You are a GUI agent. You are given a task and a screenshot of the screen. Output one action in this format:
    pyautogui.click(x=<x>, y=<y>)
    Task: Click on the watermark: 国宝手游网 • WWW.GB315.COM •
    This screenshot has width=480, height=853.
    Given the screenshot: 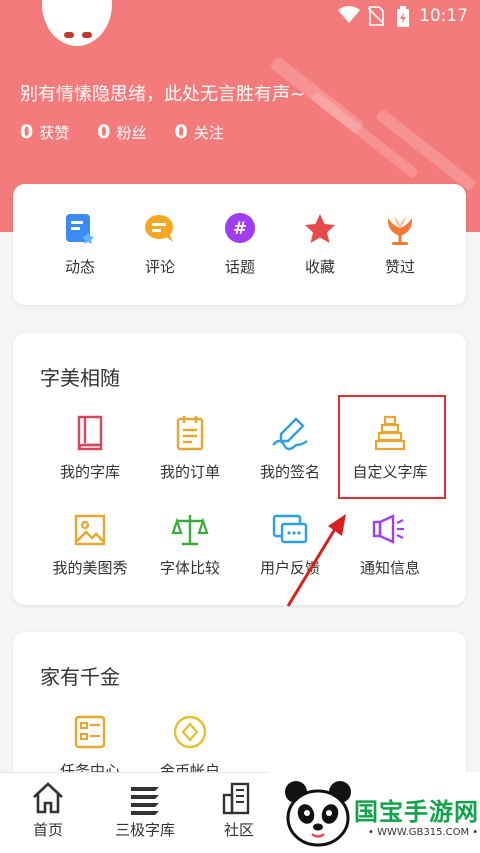 What is the action you would take?
    pyautogui.click(x=374, y=812)
    